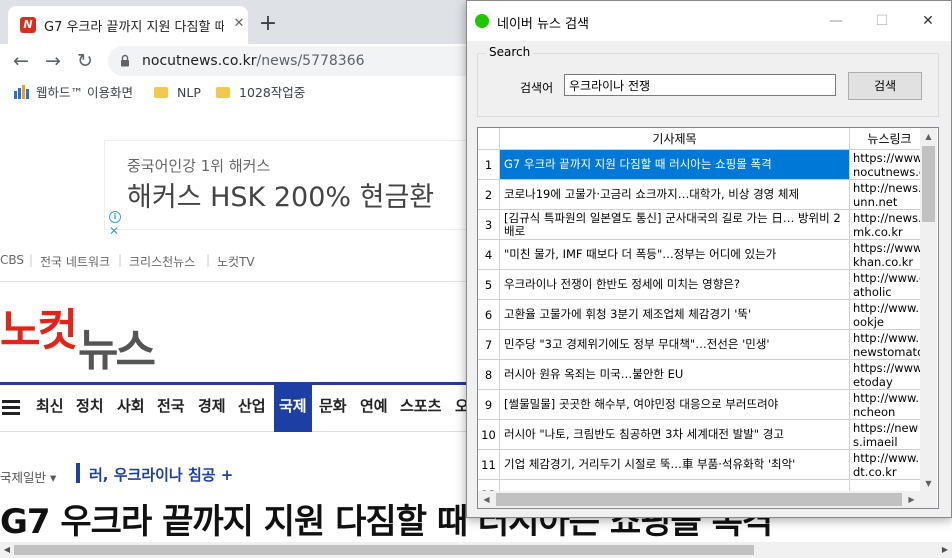 Image resolution: width=952 pixels, height=558 pixels. I want to click on cell-title: 러시아 원유 옥죄는 미국…불안한 EU, so click(675, 375).